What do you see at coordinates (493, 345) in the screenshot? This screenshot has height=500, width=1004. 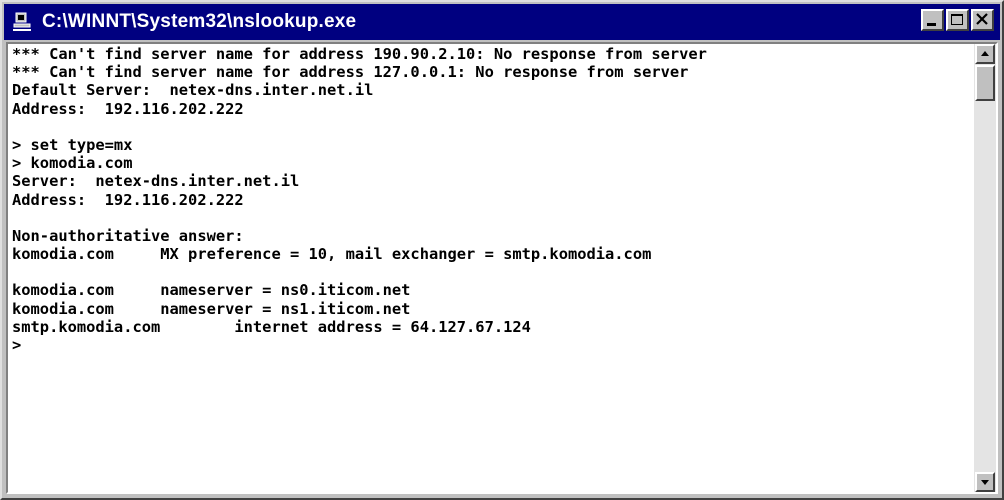 I see `console-prompt: >` at bounding box center [493, 345].